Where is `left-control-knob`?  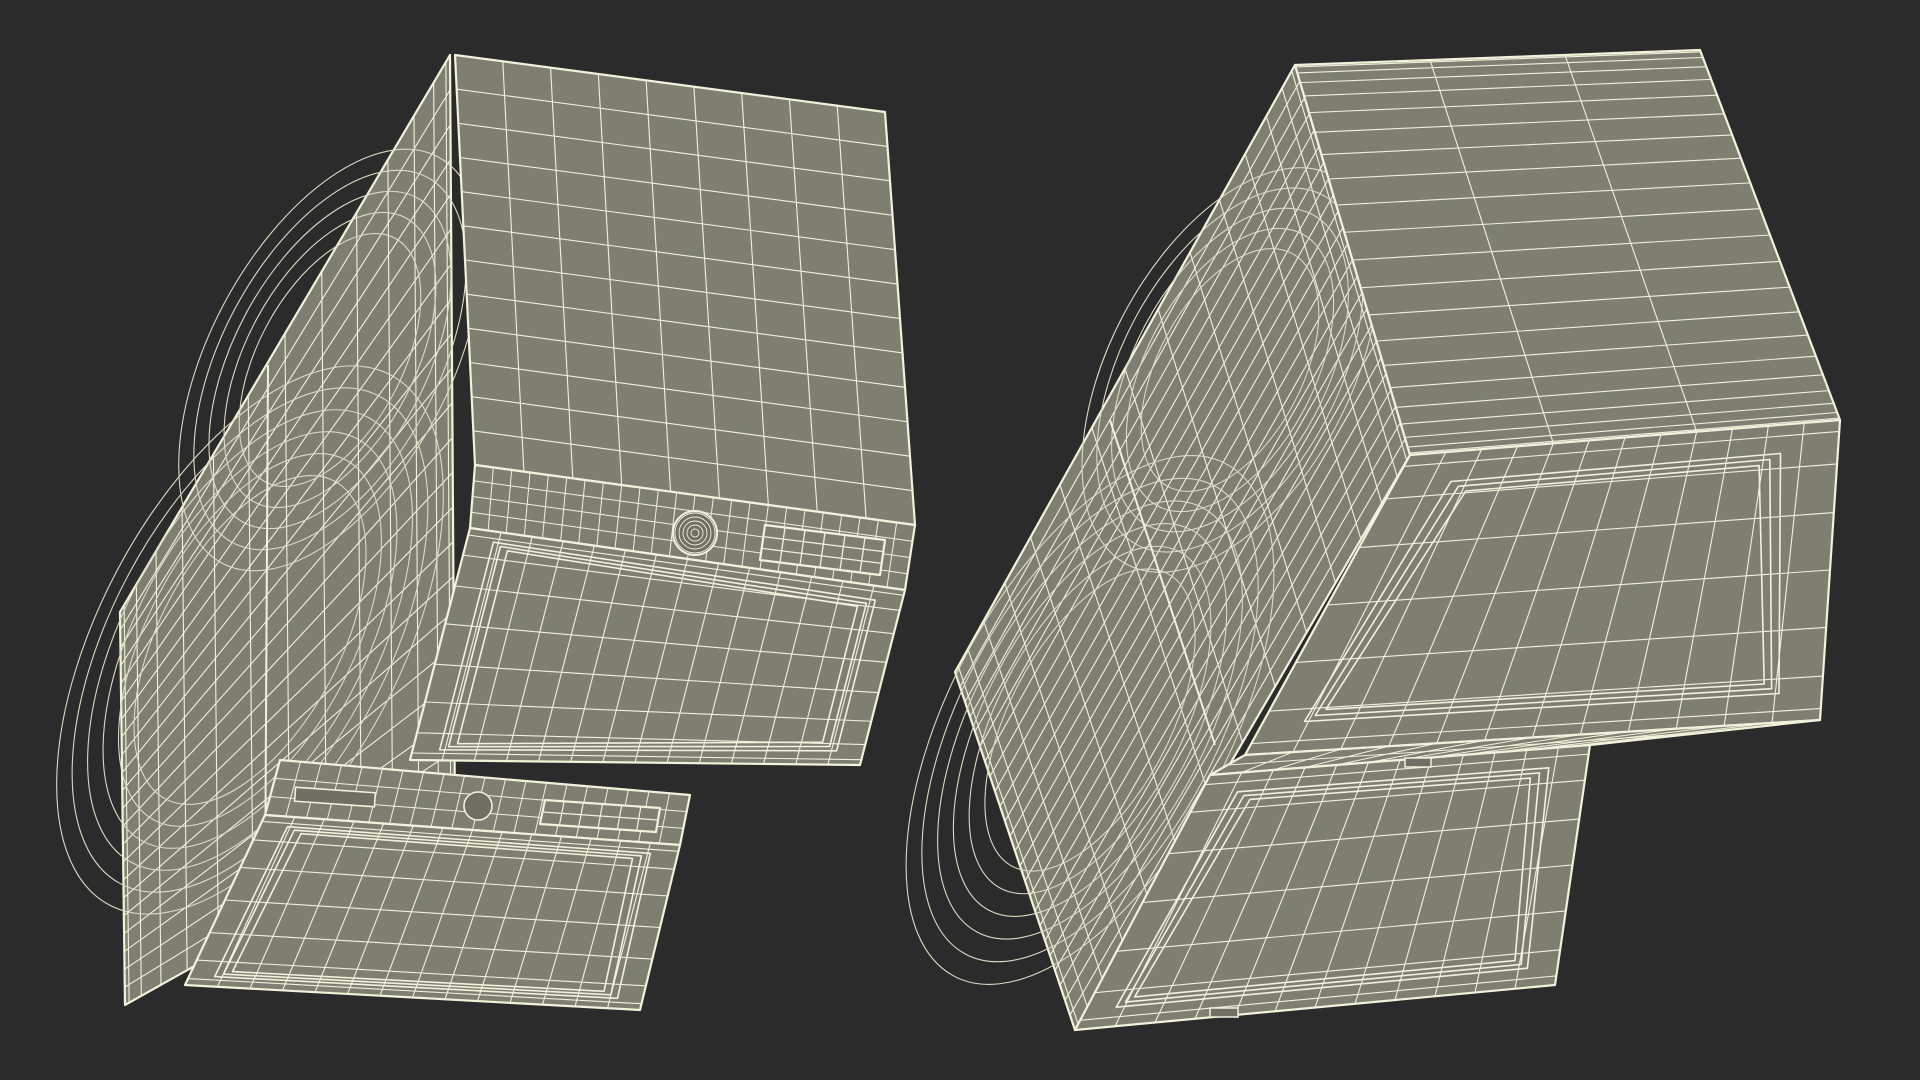 left-control-knob is located at coordinates (695, 533).